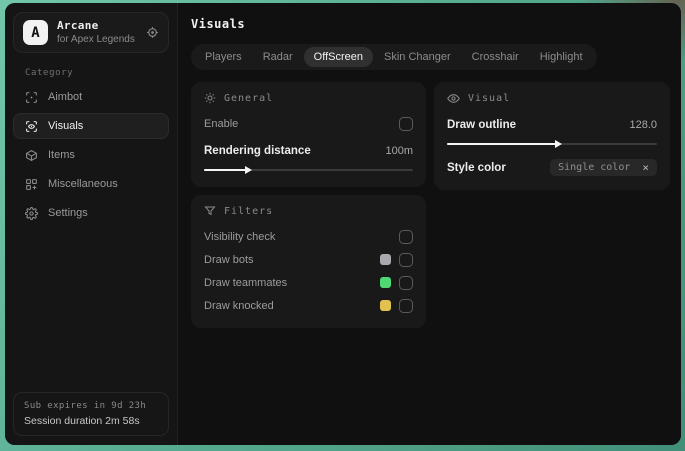 This screenshot has height=451, width=685. I want to click on sidebar-item-label: Visuals, so click(66, 126).